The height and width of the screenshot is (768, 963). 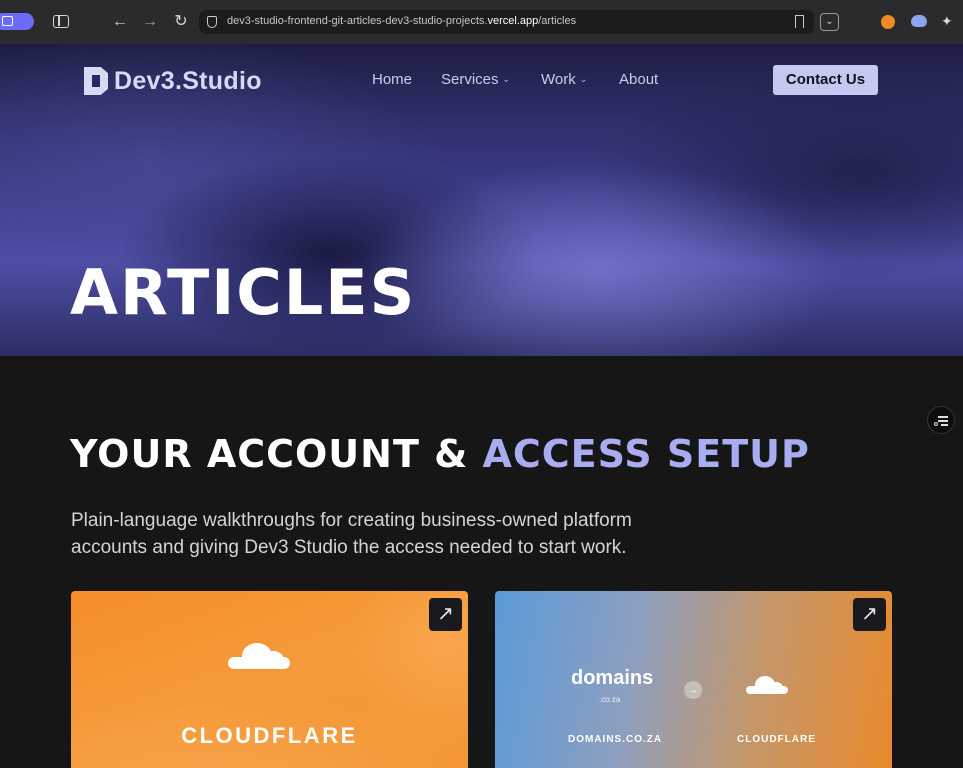 I want to click on section-title-main: YOUR ACCOUNT &, so click(x=276, y=454).